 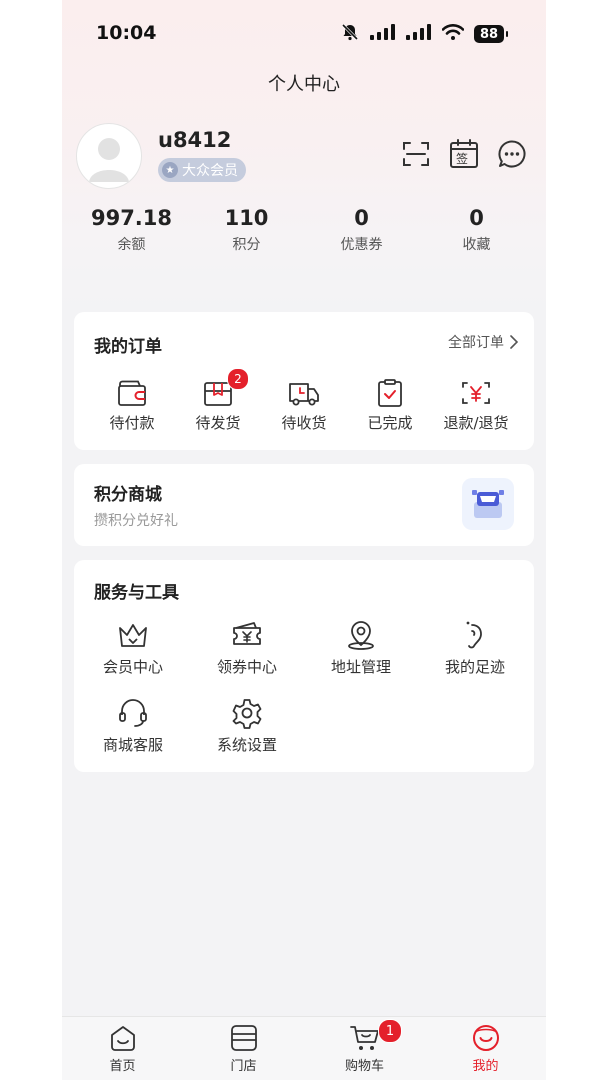 I want to click on order-pending-payment: 待付款, so click(x=132, y=402).